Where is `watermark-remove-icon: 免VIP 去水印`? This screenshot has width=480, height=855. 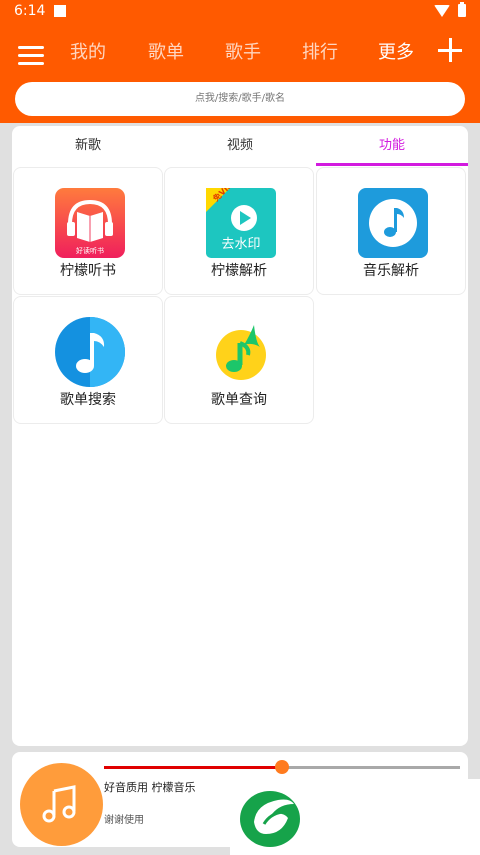
watermark-remove-icon: 免VIP 去水印 is located at coordinates (241, 219).